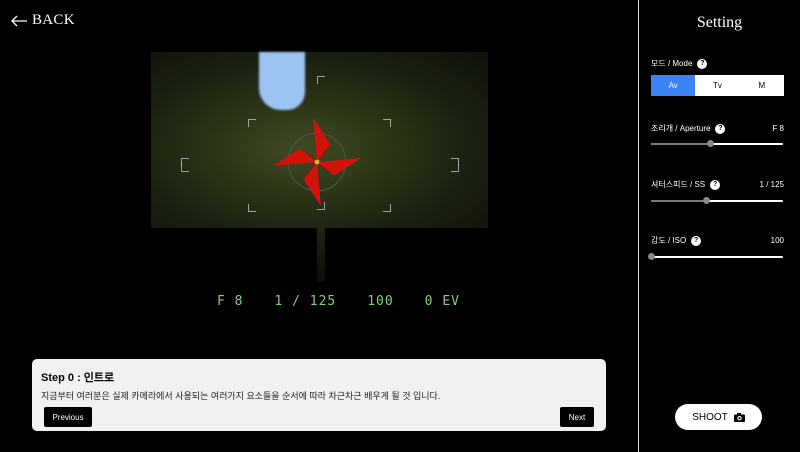  I want to click on shutter-value: 1 / 125, so click(771, 184).